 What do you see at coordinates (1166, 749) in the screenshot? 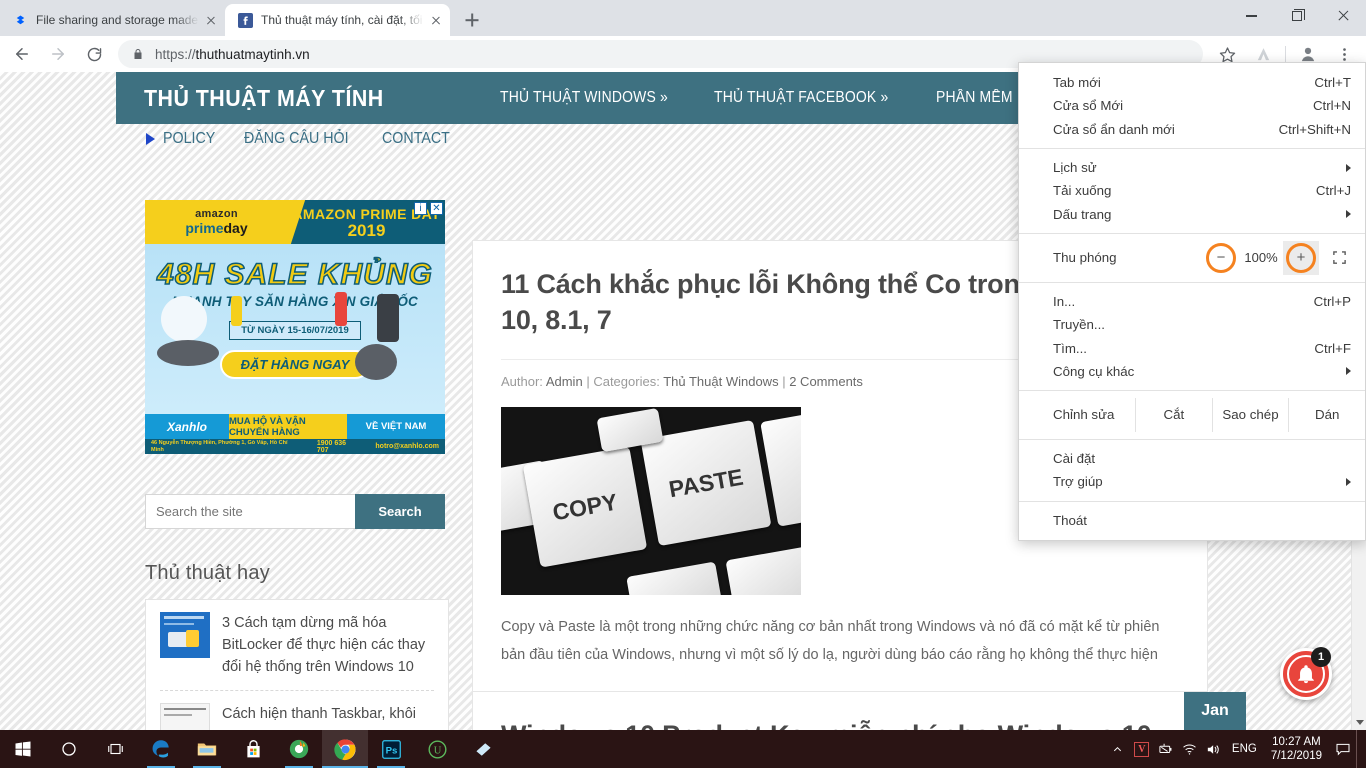
I see `battery-icon` at bounding box center [1166, 749].